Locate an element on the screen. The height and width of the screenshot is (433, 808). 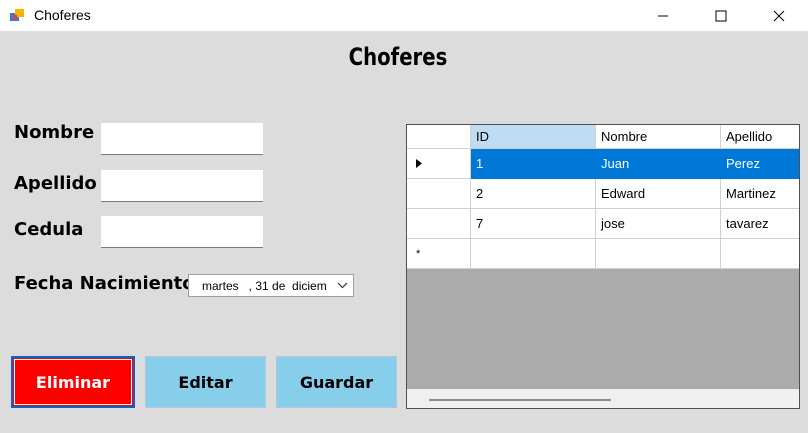
editar-button: Editar is located at coordinates (205, 382).